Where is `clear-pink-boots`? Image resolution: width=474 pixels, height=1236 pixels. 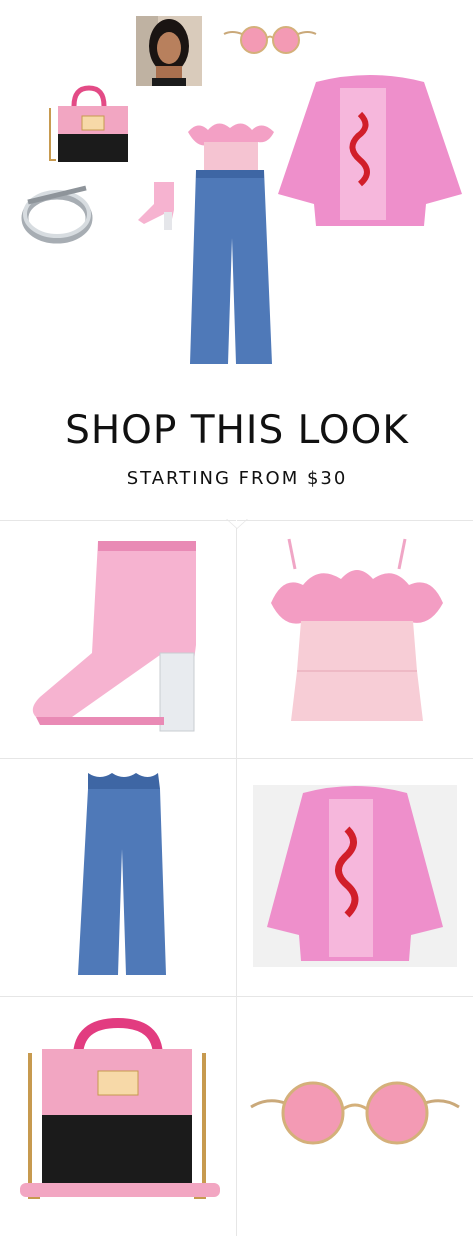 clear-pink-boots is located at coordinates (158, 206).